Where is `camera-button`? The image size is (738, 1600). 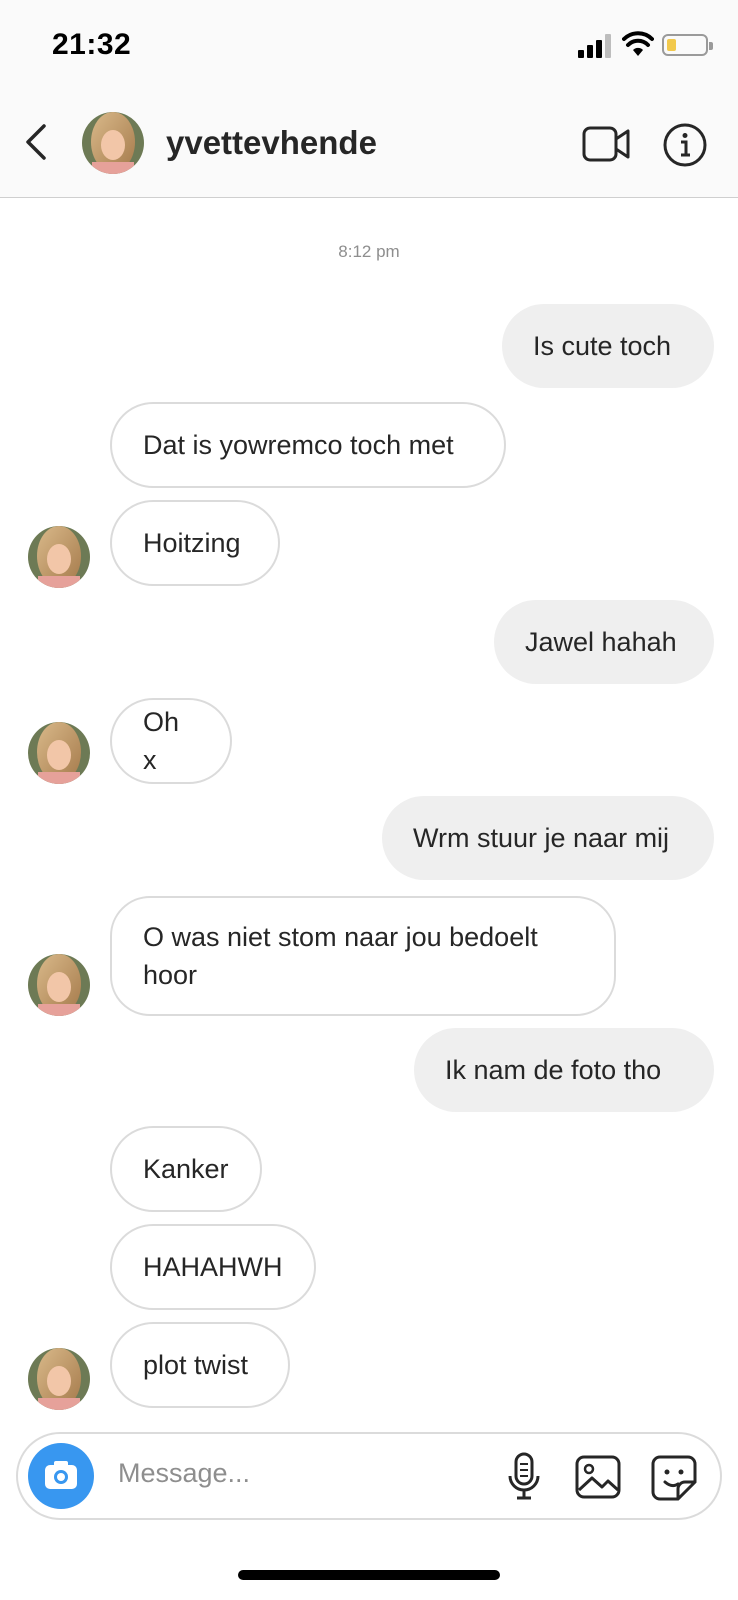 camera-button is located at coordinates (61, 1476).